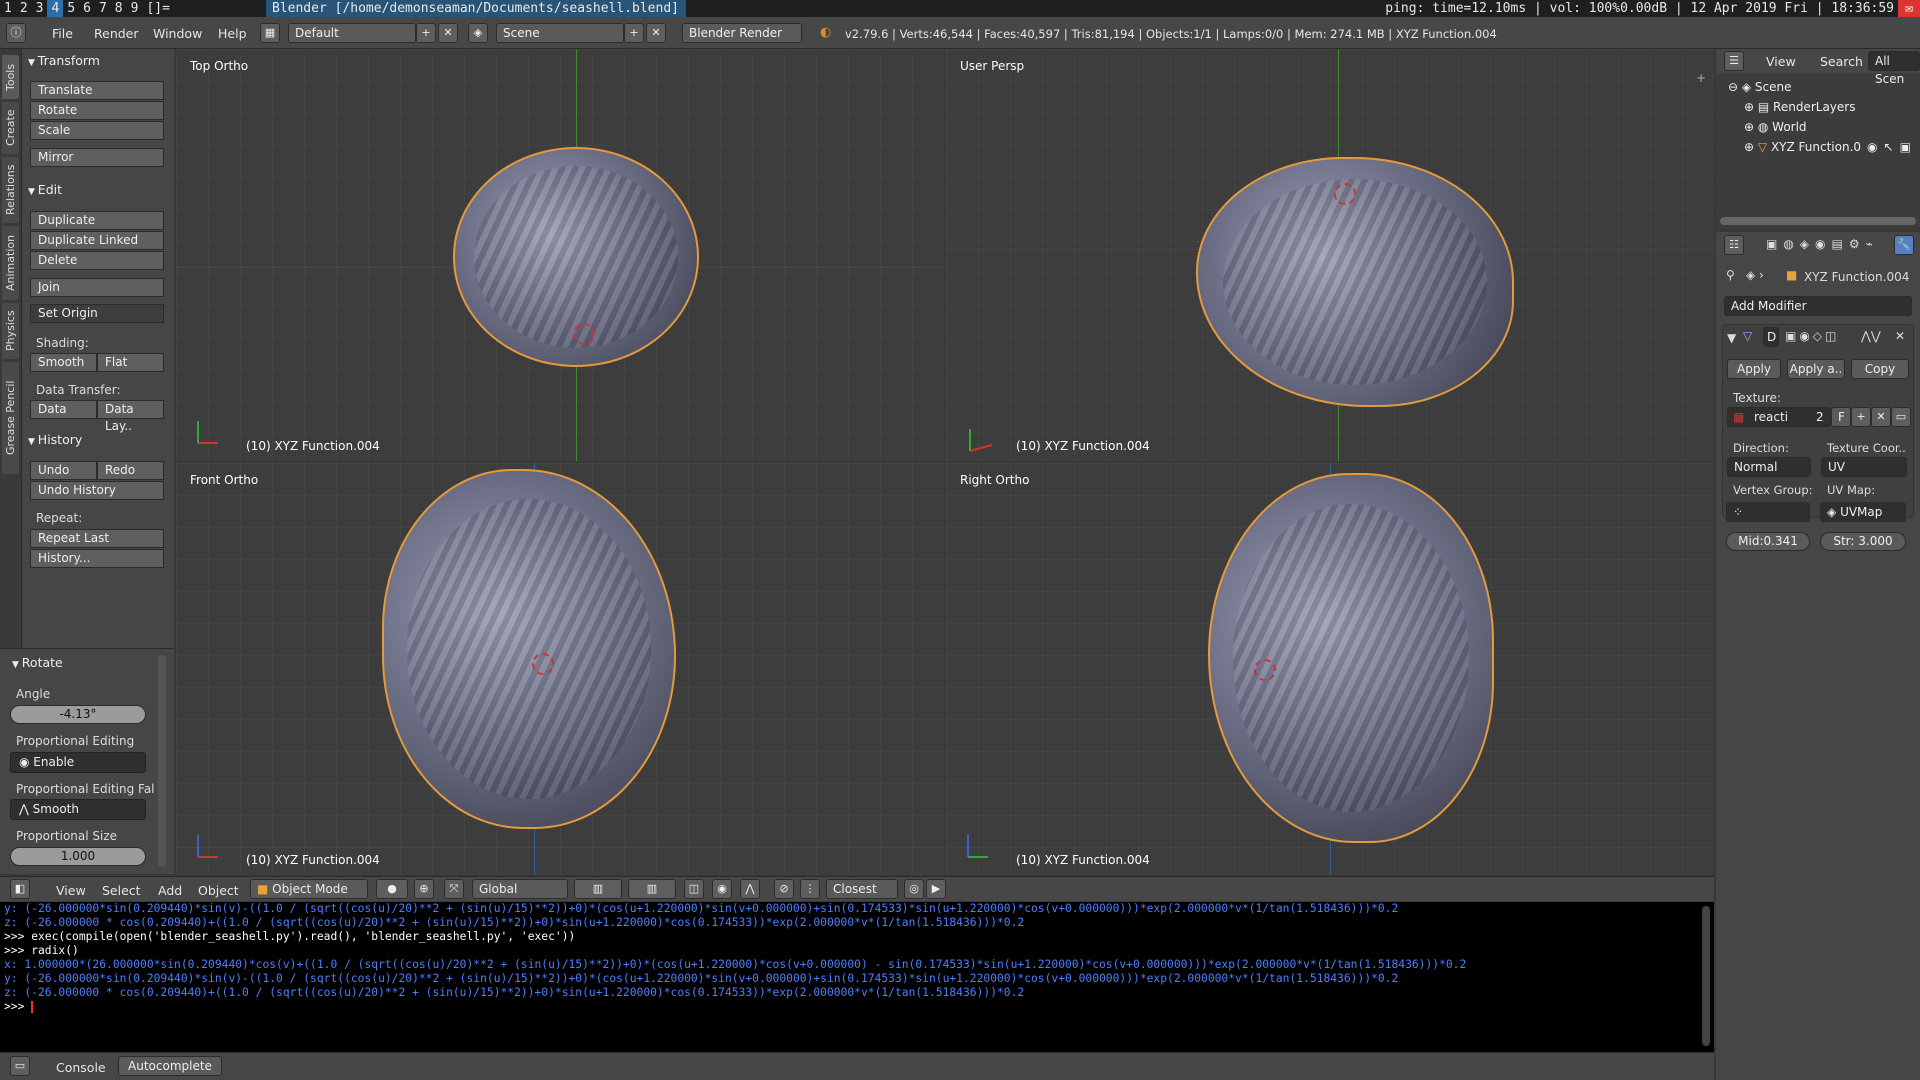 The height and width of the screenshot is (1080, 1920). I want to click on operator-scrollbar, so click(162, 761).